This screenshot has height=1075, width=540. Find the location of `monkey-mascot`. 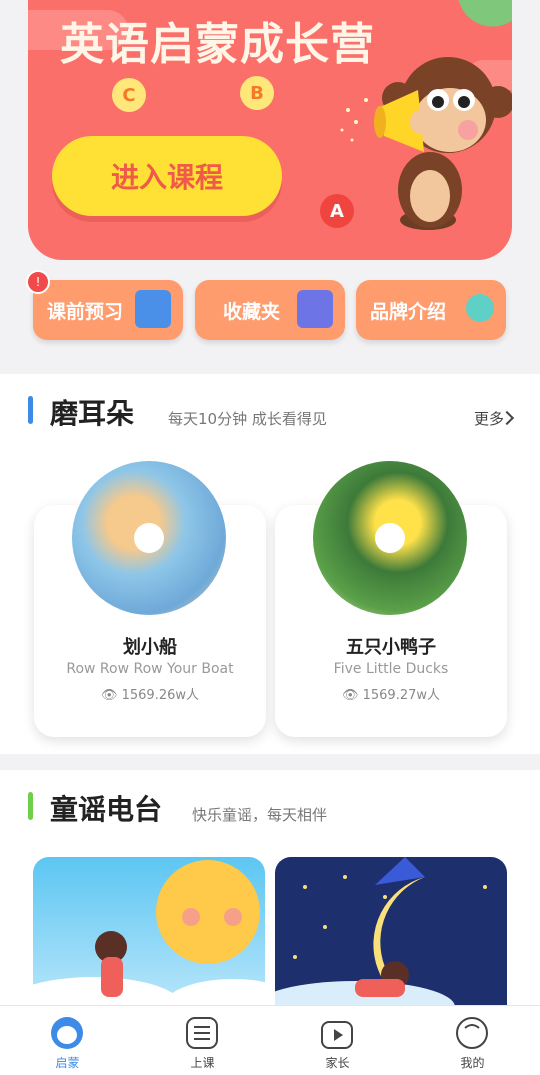

monkey-mascot is located at coordinates (426, 143).